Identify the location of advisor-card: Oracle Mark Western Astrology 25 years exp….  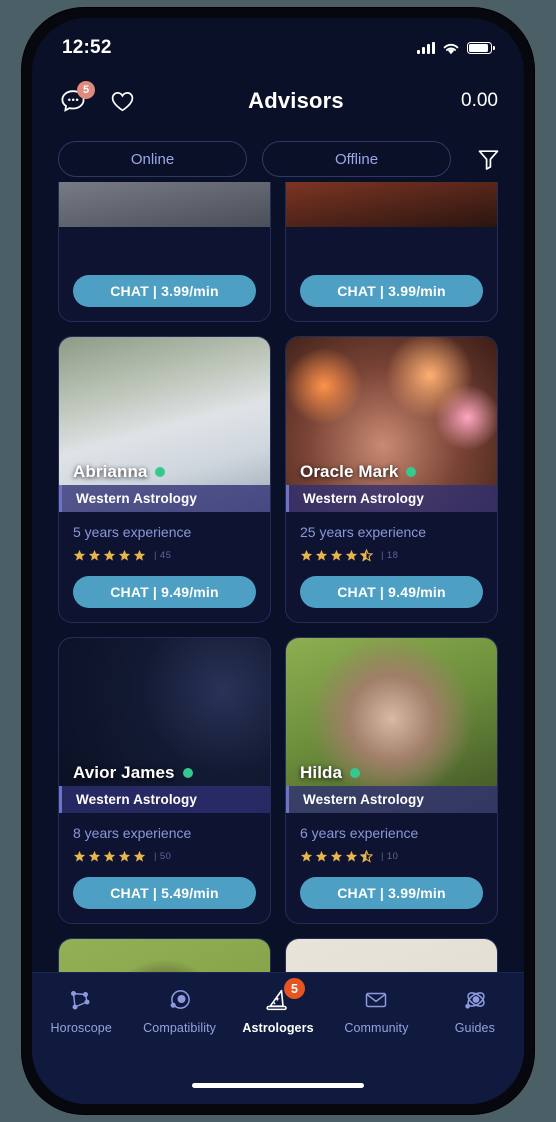
(391, 479).